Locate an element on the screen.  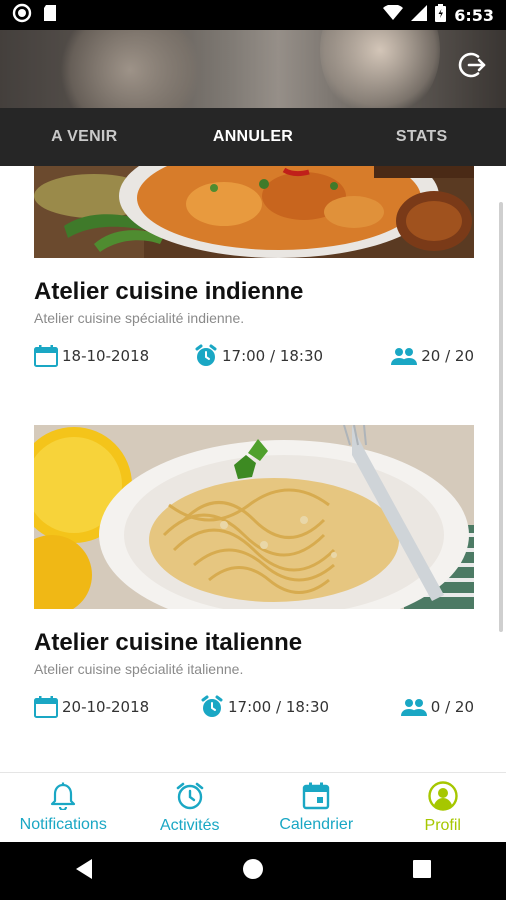
date-text: 20-10-2018 is located at coordinates (106, 707).